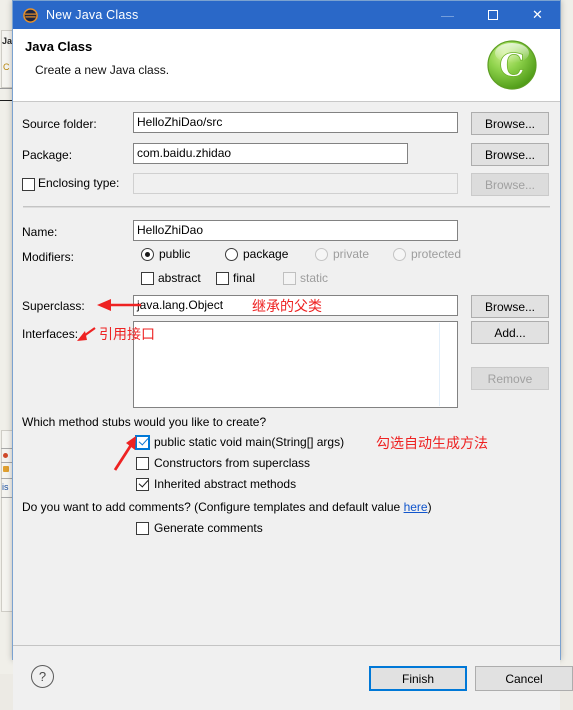 The width and height of the screenshot is (573, 710). What do you see at coordinates (293, 677) in the screenshot?
I see `dialog-footer: ? Finish Cancel` at bounding box center [293, 677].